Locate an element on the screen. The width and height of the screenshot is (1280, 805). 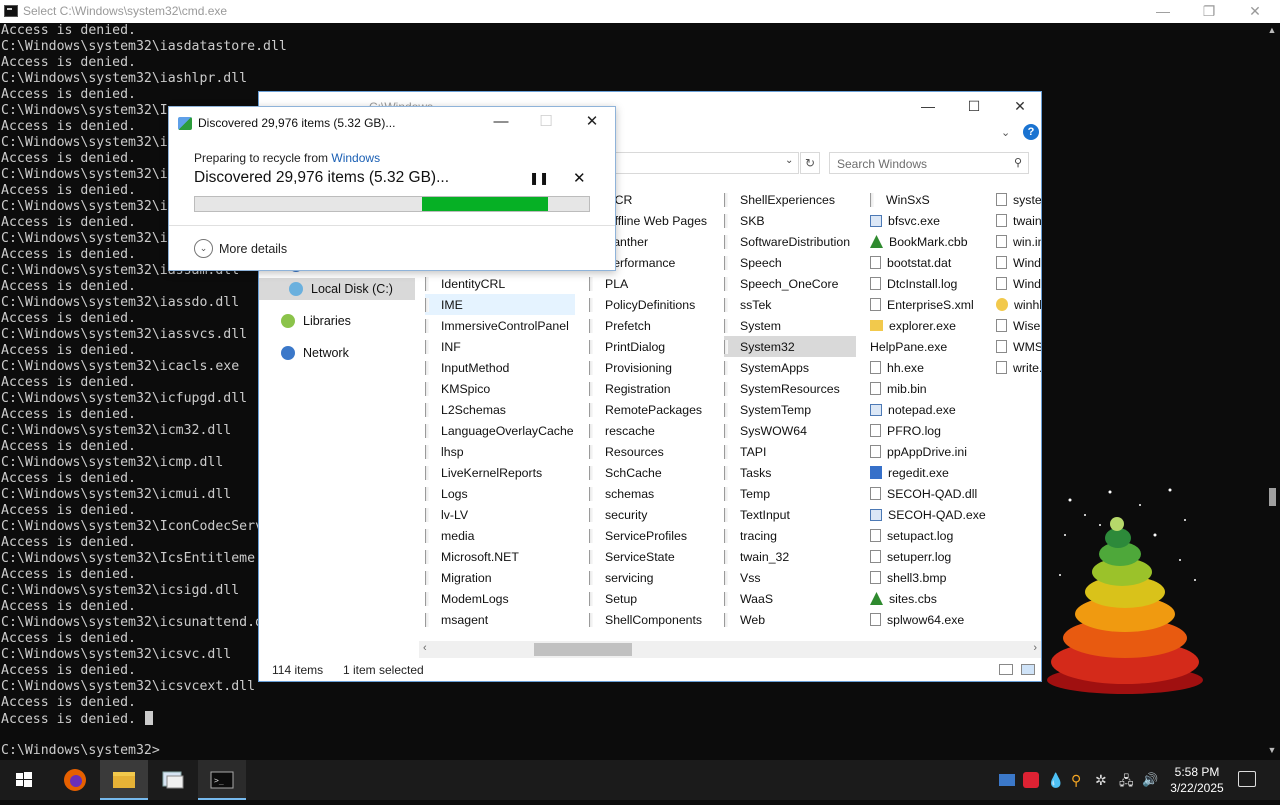
file-item: ppAppDrive.ini is located at coordinates (930, 451).